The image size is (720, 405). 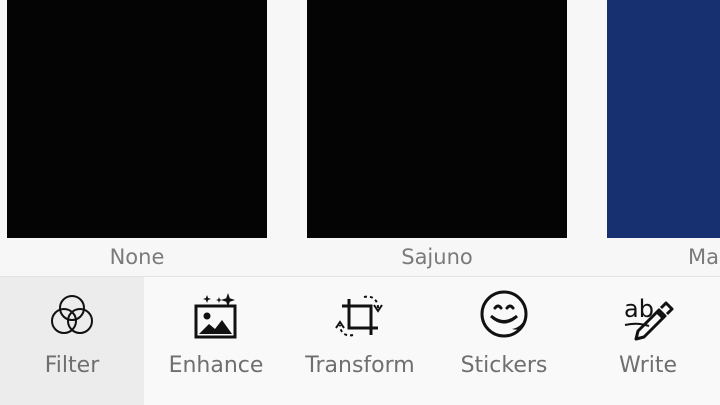 What do you see at coordinates (137, 257) in the screenshot?
I see `filter-label-none: None` at bounding box center [137, 257].